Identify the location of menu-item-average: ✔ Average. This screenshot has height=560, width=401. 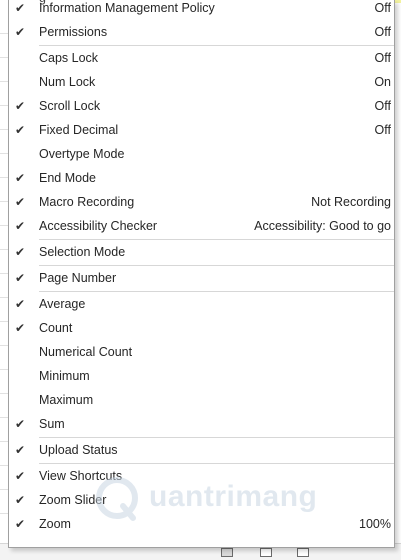
(201, 304).